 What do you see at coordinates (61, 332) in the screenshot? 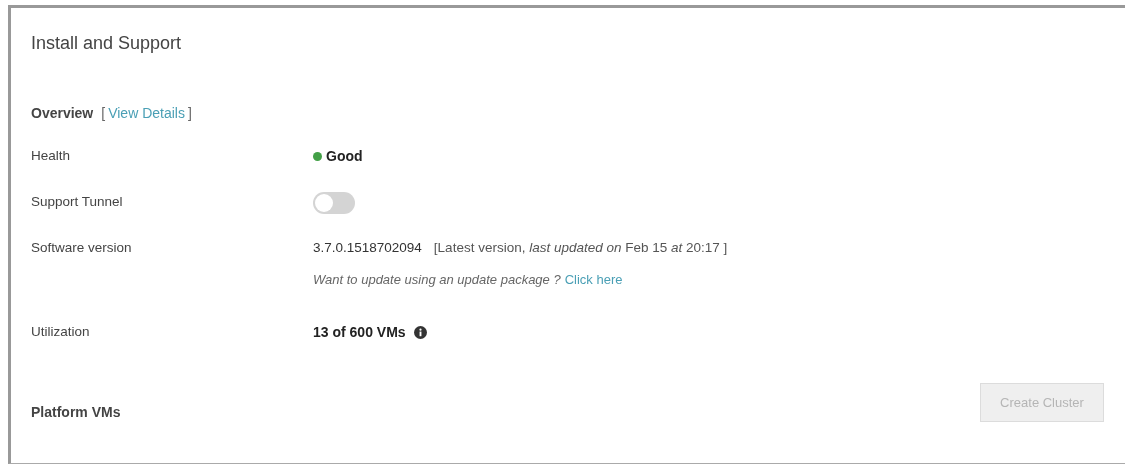
I see `field-label: Utilization` at bounding box center [61, 332].